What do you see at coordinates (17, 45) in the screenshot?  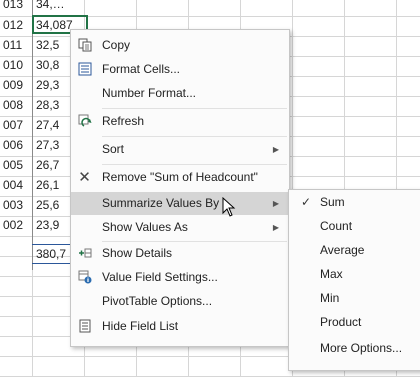 I see `row-label-cell: 011` at bounding box center [17, 45].